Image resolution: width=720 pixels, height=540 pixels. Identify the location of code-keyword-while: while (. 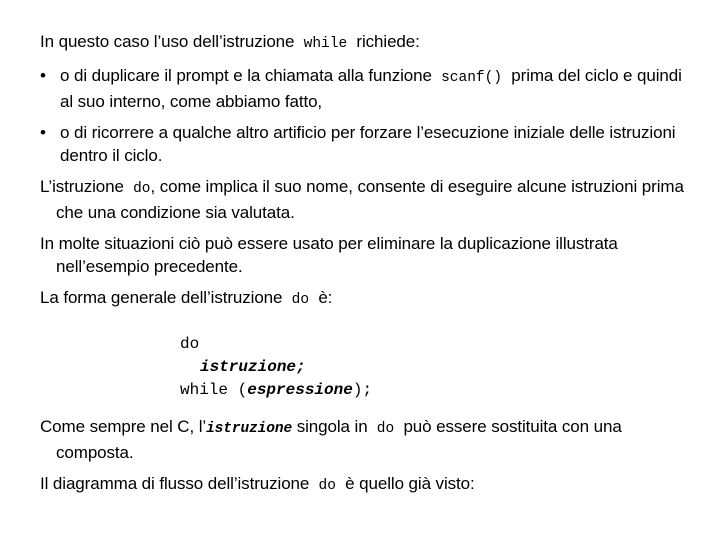
(214, 390).